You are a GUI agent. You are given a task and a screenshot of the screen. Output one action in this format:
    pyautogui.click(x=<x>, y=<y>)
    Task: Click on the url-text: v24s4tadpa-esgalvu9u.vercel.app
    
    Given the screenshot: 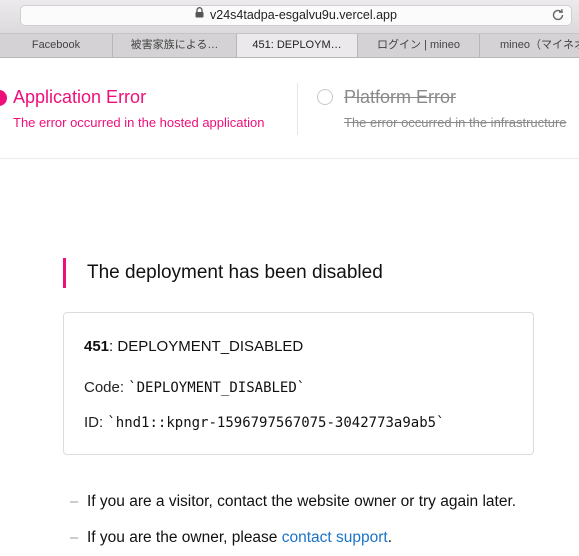 What is the action you would take?
    pyautogui.click(x=303, y=15)
    